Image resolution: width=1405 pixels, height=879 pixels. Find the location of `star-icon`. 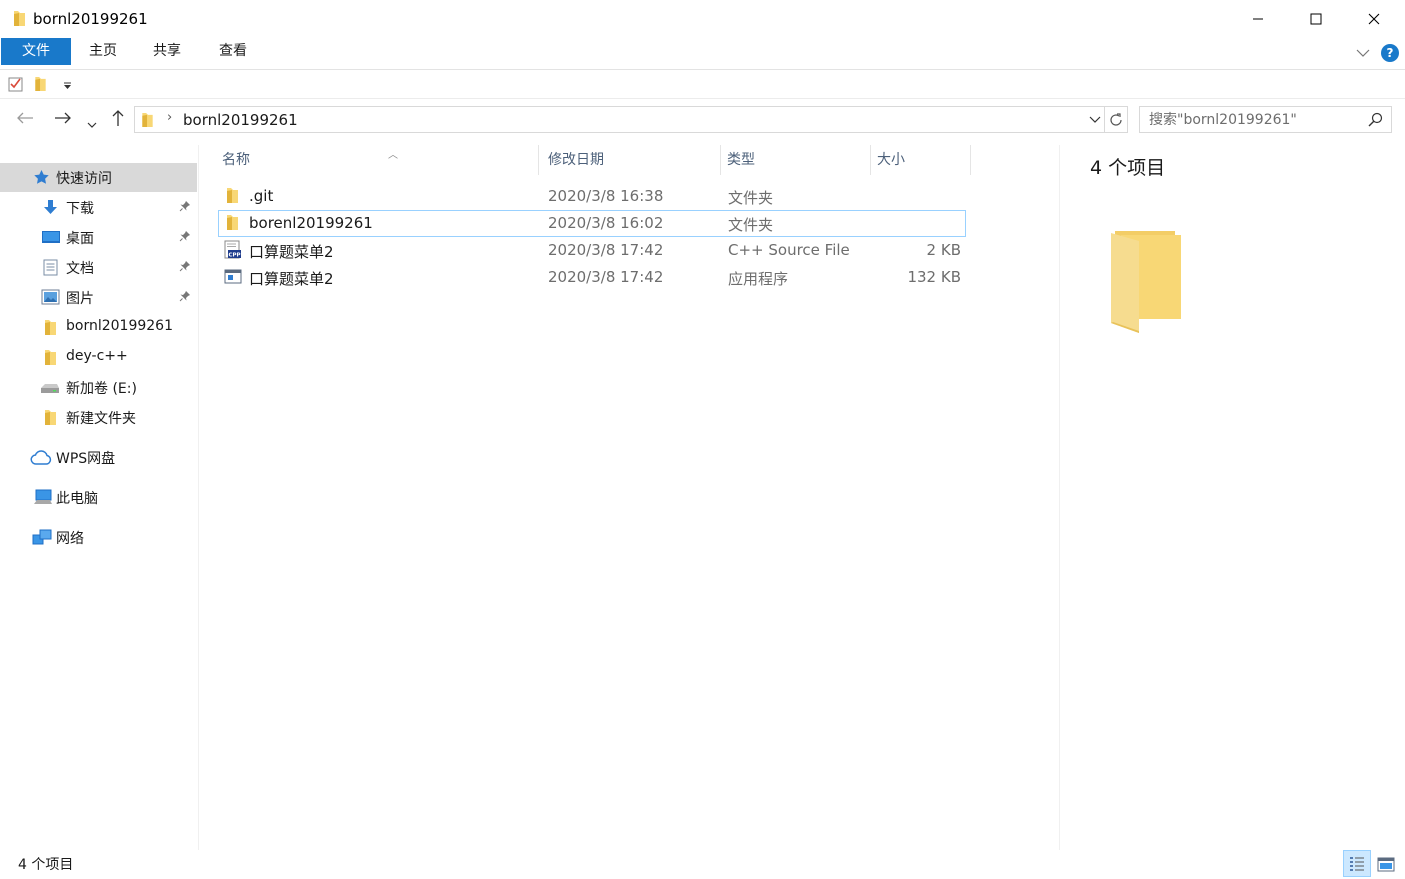

star-icon is located at coordinates (41, 179).